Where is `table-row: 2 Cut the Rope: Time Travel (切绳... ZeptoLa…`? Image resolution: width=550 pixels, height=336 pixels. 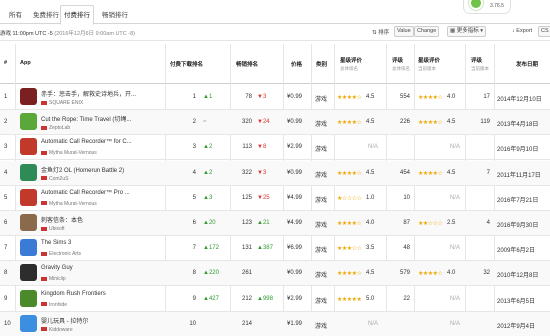
table-row: 2 Cut the Rope: Time Travel (切绳... ZeptoLa… is located at coordinates (275, 123).